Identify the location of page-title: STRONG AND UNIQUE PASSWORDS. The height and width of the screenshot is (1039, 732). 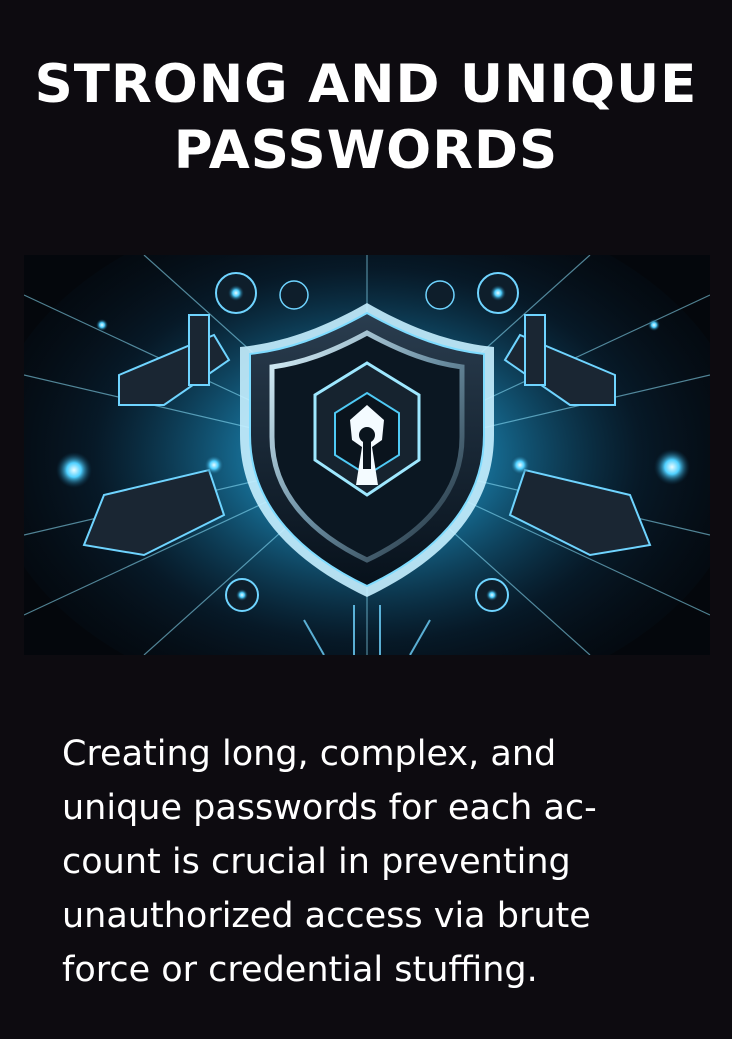
(366, 118).